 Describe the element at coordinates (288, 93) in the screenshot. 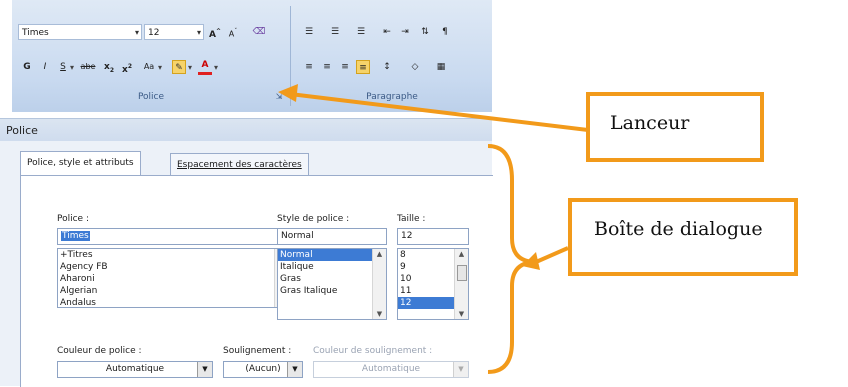

I see `lanceur-arrowhead` at that location.